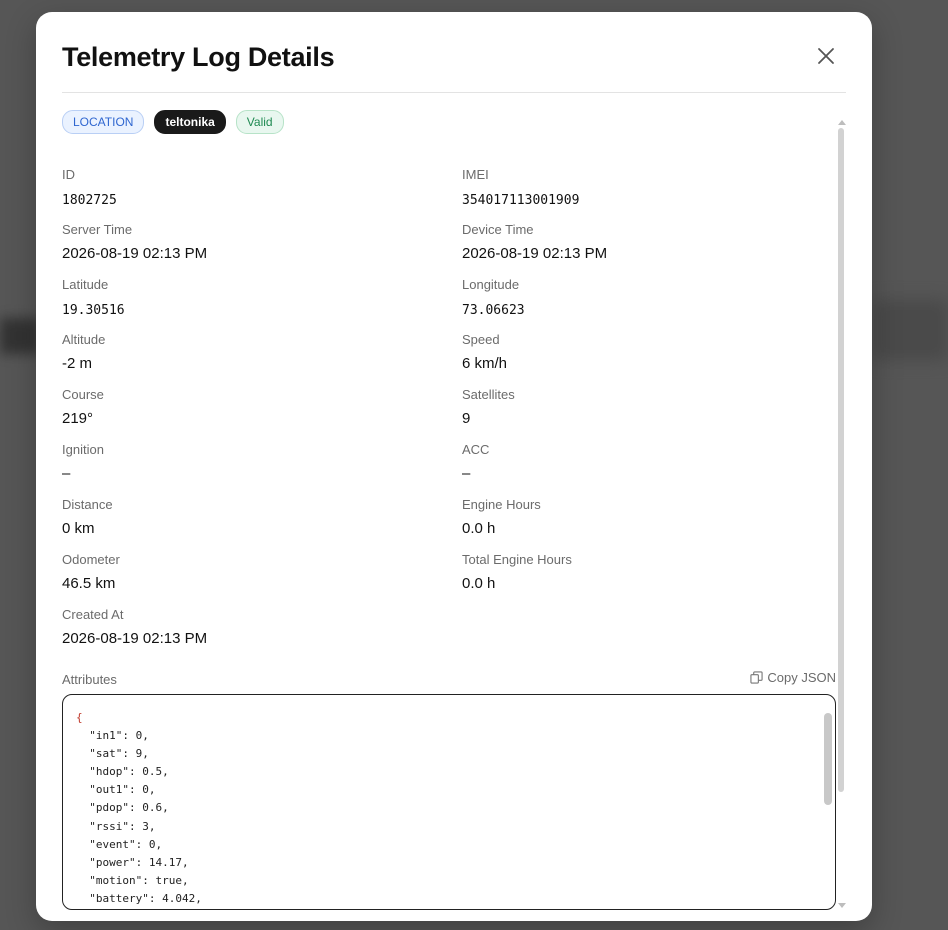 This screenshot has height=930, width=948. Describe the element at coordinates (642, 189) in the screenshot. I see `field-imei: IMEI 354017113001909` at that location.